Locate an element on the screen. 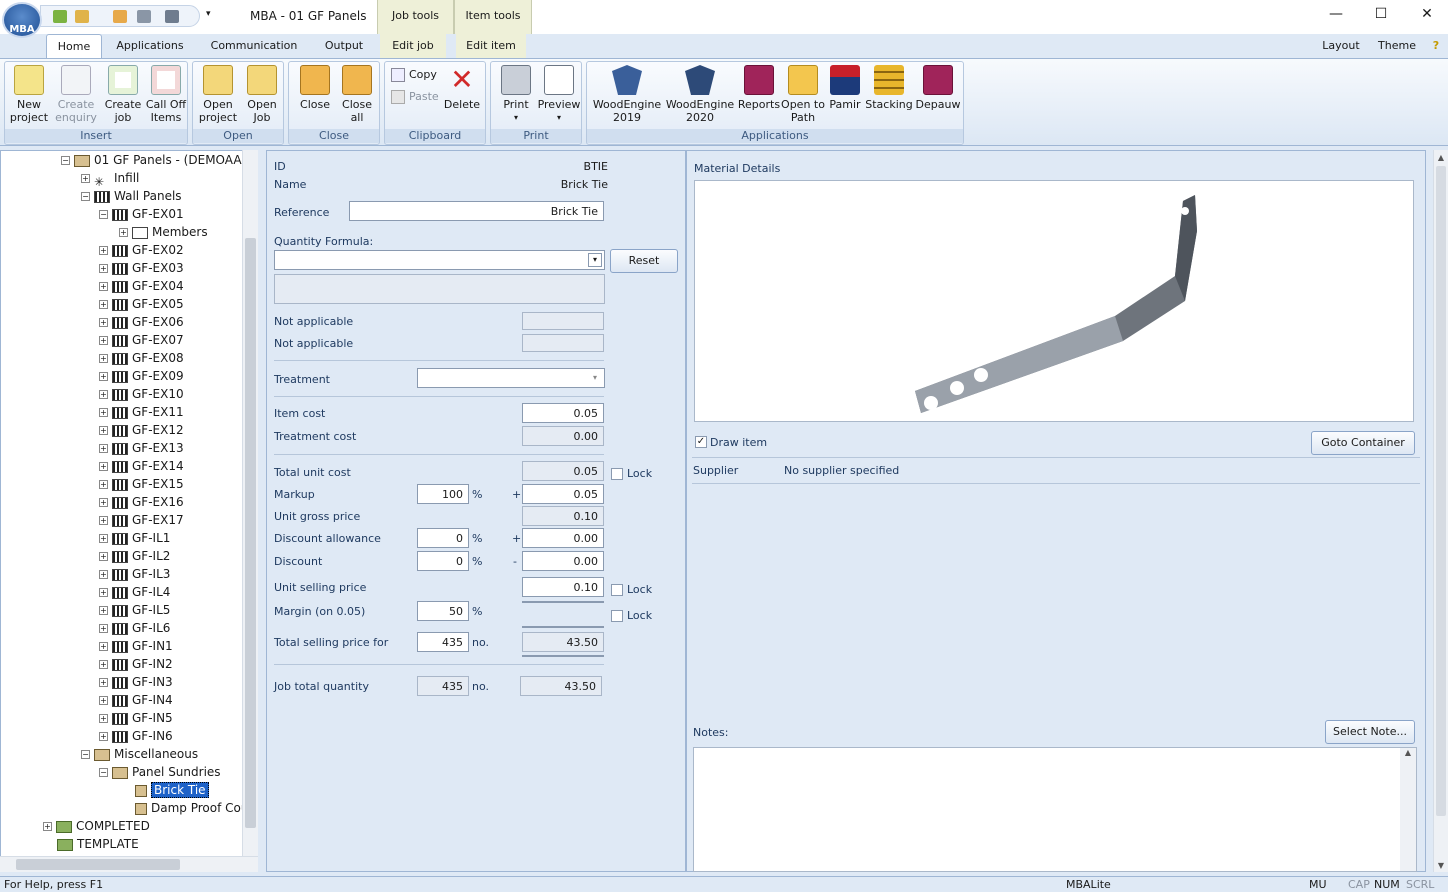 The height and width of the screenshot is (892, 1448). print-button: Print ▾ is located at coordinates (516, 94).